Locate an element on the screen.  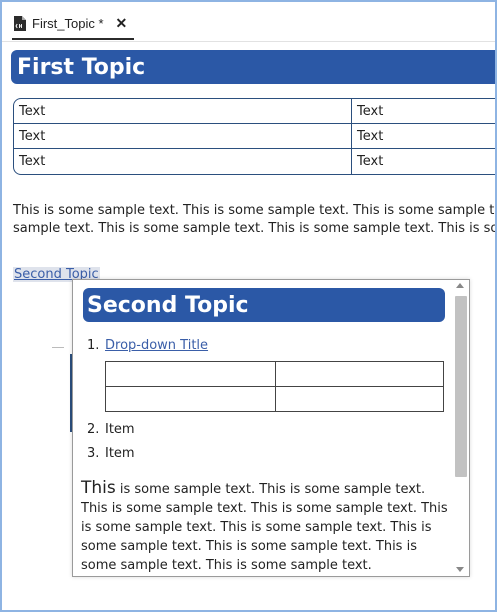
text-table: Text Text Text Text Text Text is located at coordinates (254, 136).